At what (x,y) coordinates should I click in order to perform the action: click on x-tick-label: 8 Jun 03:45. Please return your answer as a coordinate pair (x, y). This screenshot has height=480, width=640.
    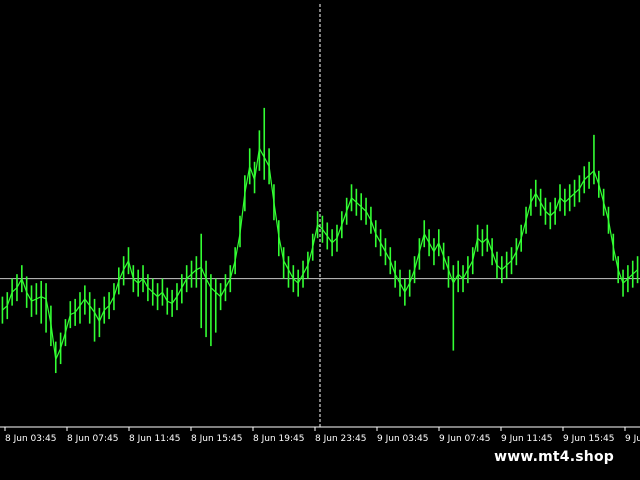
    Looking at the image, I should click on (30, 439).